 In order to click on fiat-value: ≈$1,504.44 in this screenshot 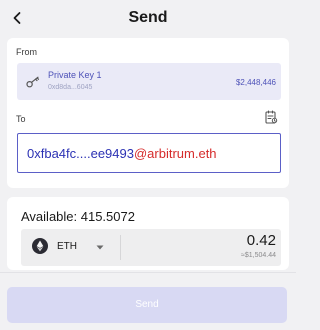, I will do `click(258, 255)`.